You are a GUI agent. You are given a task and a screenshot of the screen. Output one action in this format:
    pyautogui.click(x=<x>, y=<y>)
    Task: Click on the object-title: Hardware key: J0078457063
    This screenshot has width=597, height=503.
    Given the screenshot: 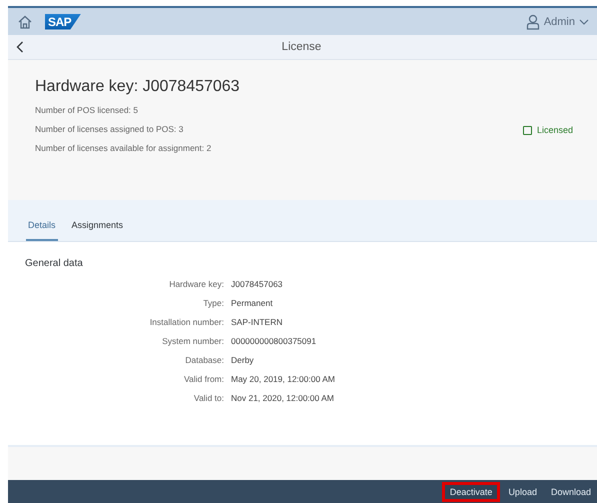 What is the action you would take?
    pyautogui.click(x=137, y=87)
    